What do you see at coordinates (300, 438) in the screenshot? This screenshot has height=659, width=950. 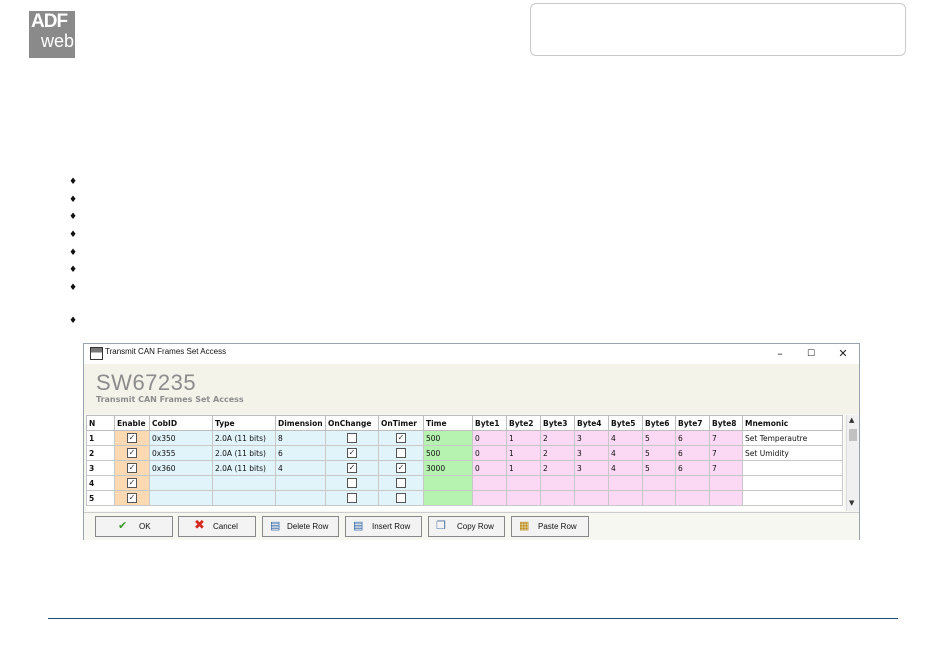 I see `dimension-cell: 8` at bounding box center [300, 438].